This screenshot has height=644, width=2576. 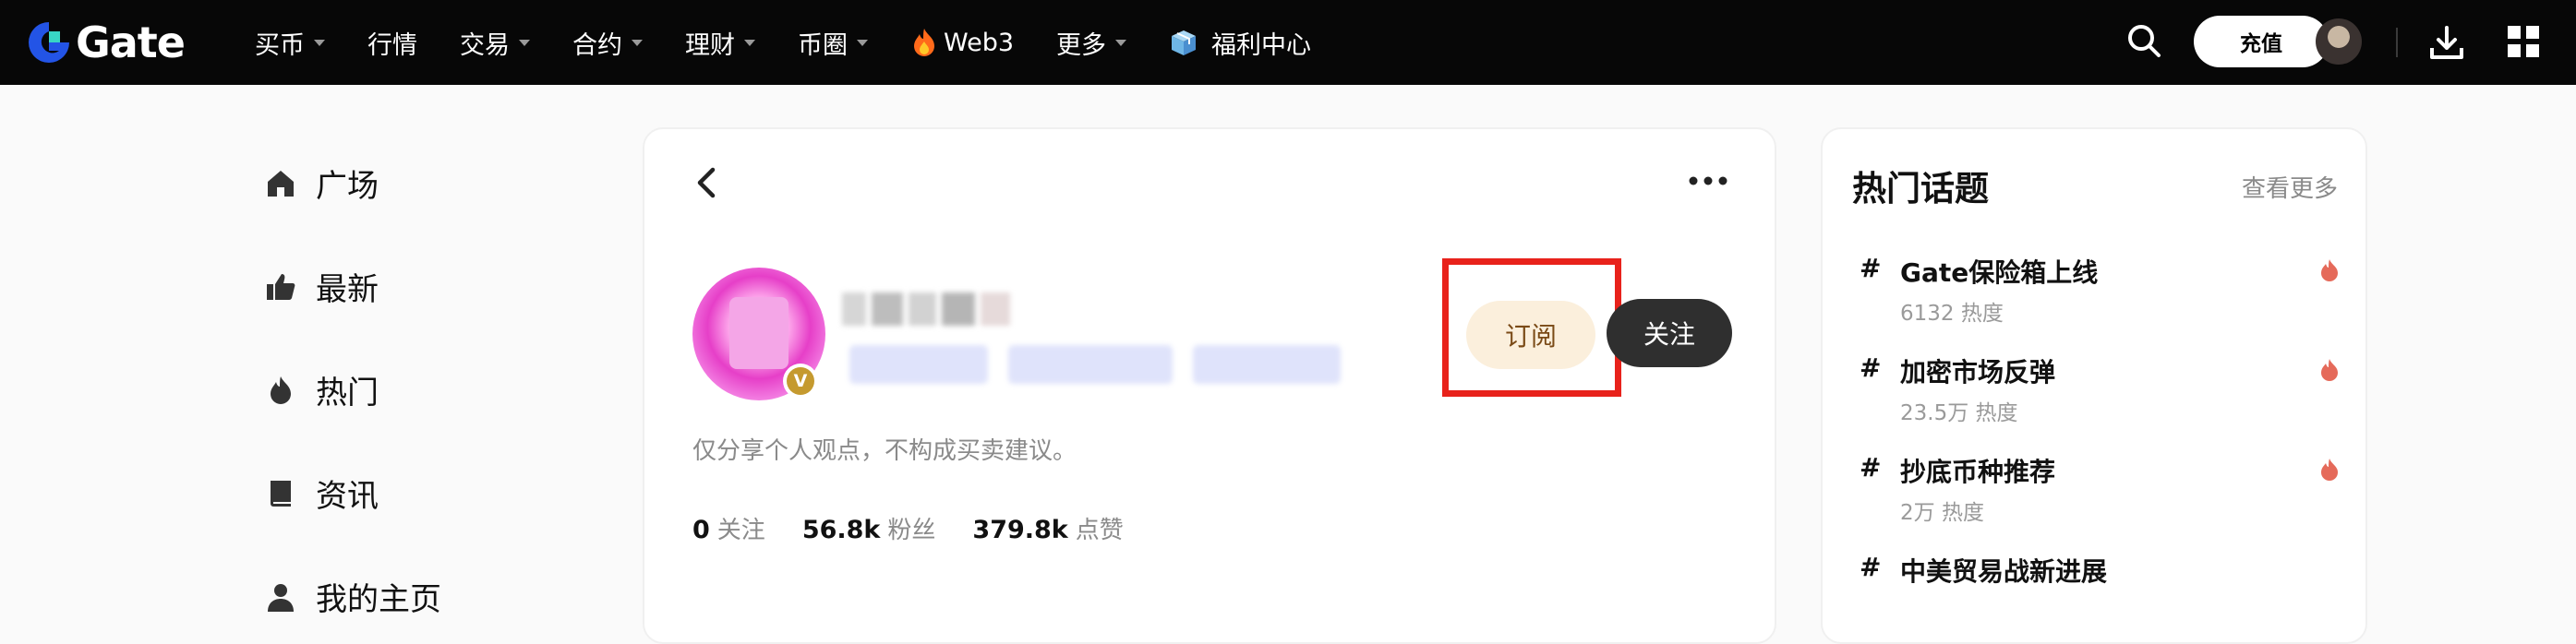 I want to click on sidebar-item-news: 资讯, so click(x=321, y=494).